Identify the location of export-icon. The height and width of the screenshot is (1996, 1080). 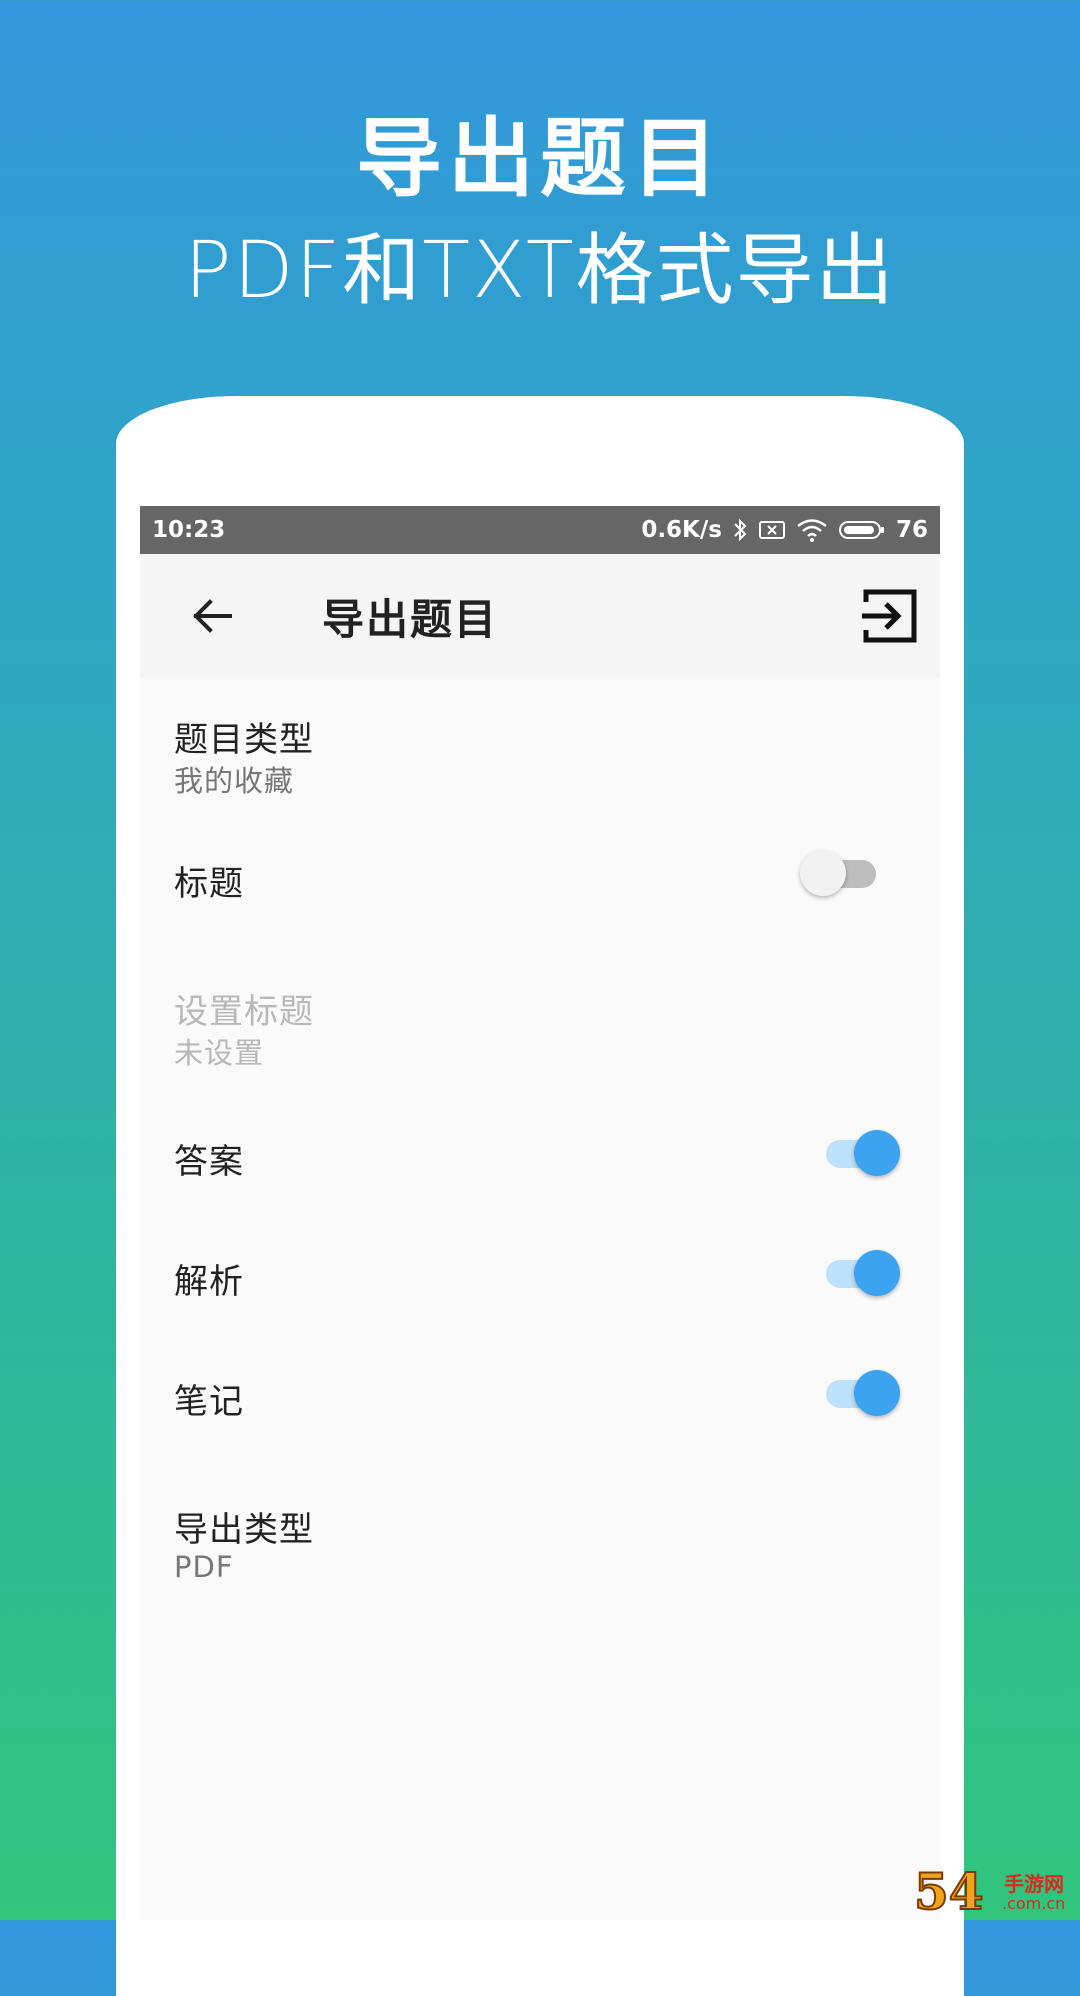
(889, 616).